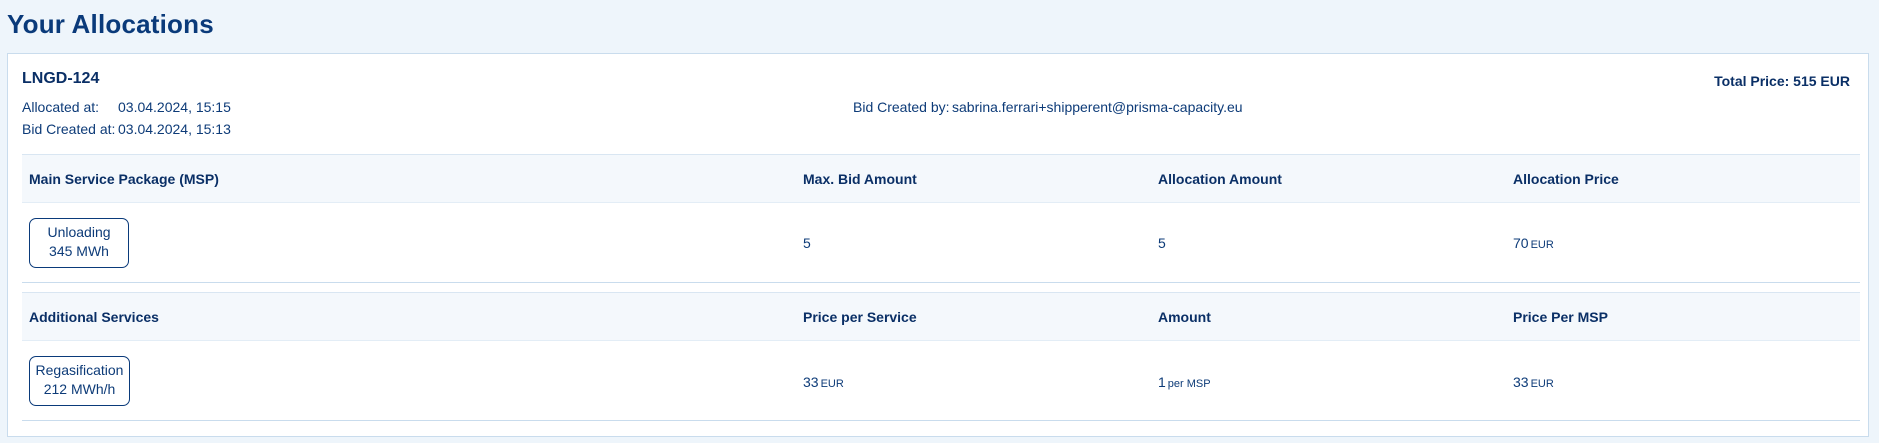 The height and width of the screenshot is (443, 1879). Describe the element at coordinates (1521, 382) in the screenshot. I see `additional-price-per-msp-value: 33` at that location.